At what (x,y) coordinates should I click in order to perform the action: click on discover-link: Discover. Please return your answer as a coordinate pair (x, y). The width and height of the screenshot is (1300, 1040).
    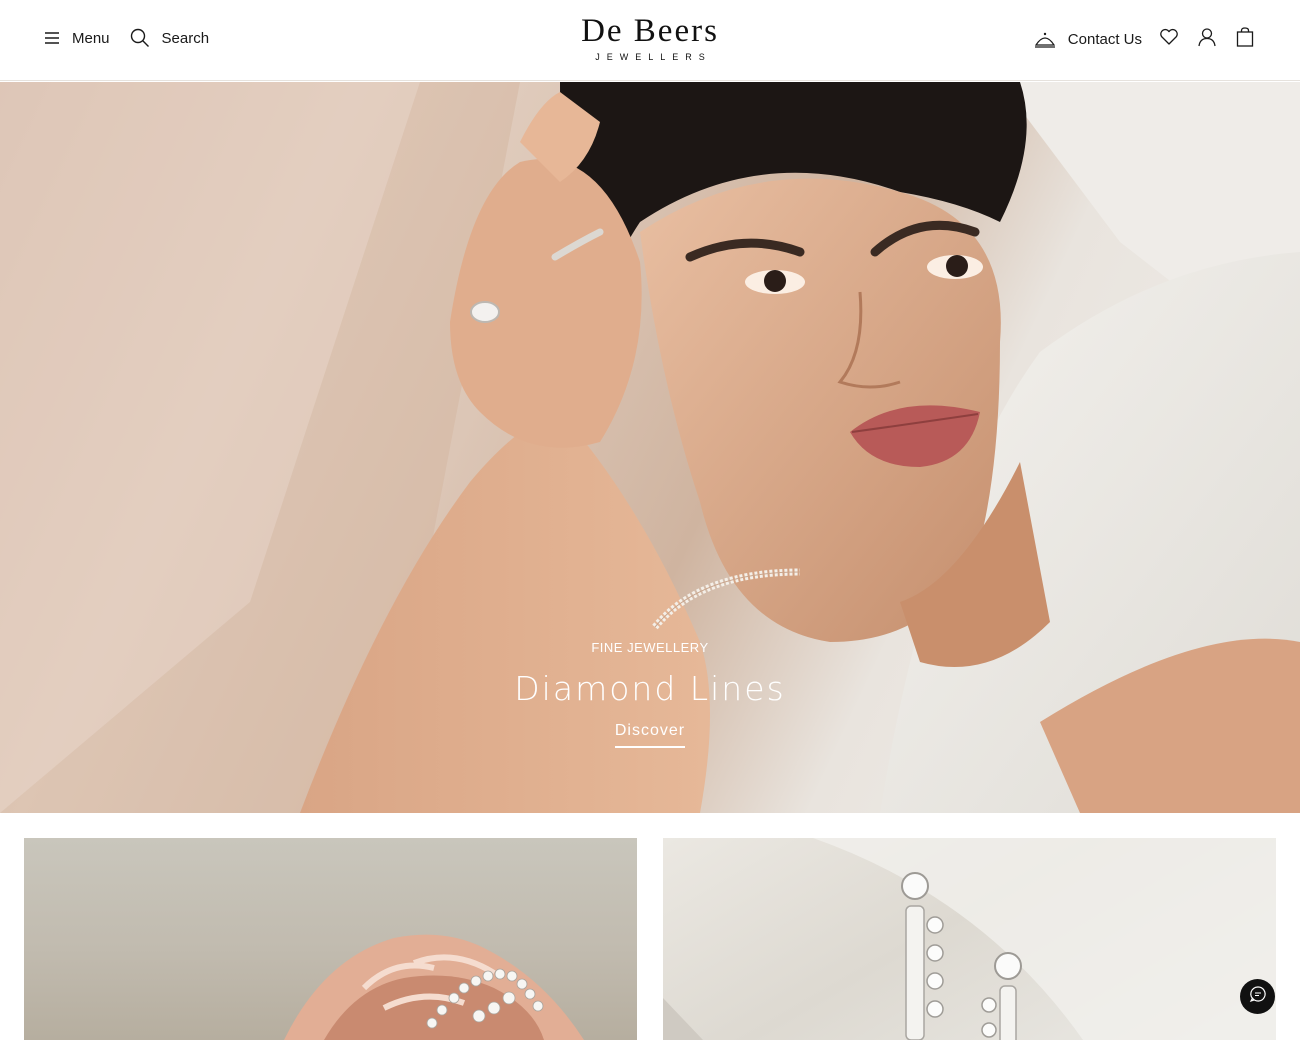
    Looking at the image, I should click on (650, 735).